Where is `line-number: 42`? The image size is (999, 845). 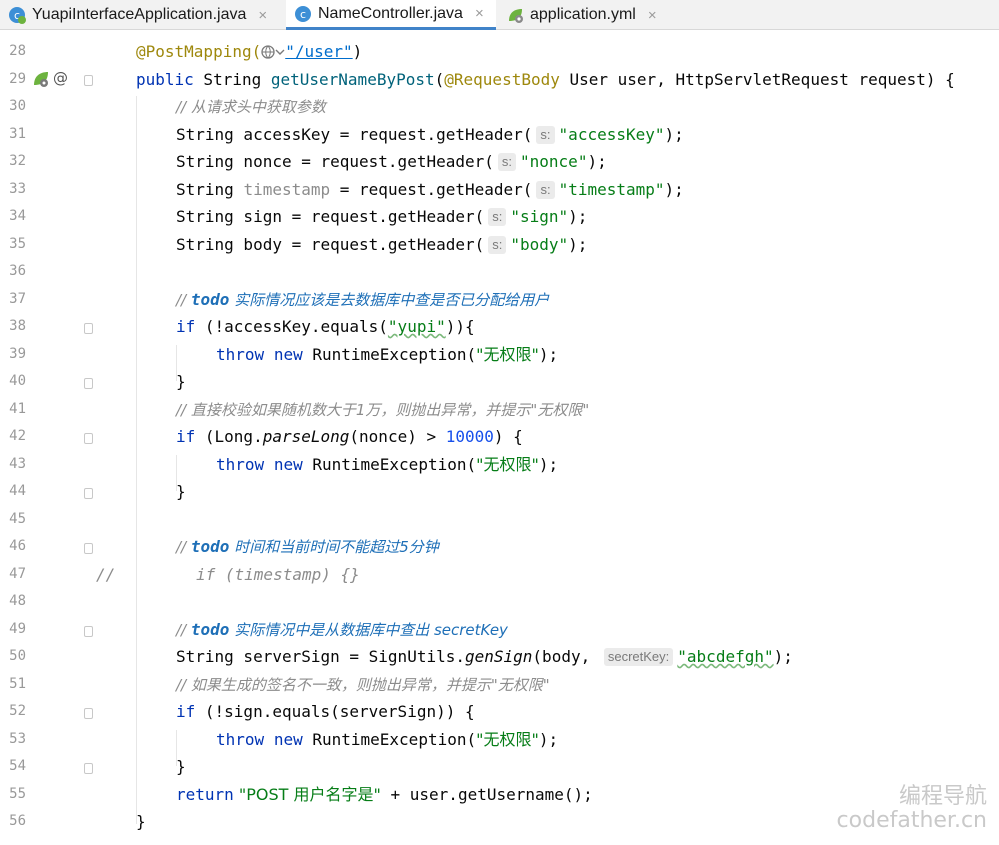 line-number: 42 is located at coordinates (17, 436).